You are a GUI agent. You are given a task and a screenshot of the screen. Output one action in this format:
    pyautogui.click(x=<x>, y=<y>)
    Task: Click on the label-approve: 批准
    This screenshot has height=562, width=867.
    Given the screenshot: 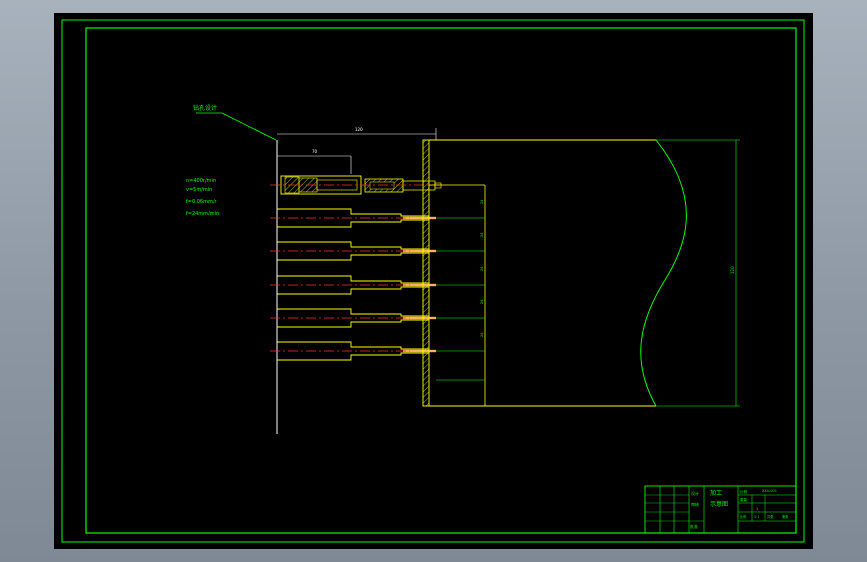 What is the action you would take?
    pyautogui.click(x=694, y=526)
    